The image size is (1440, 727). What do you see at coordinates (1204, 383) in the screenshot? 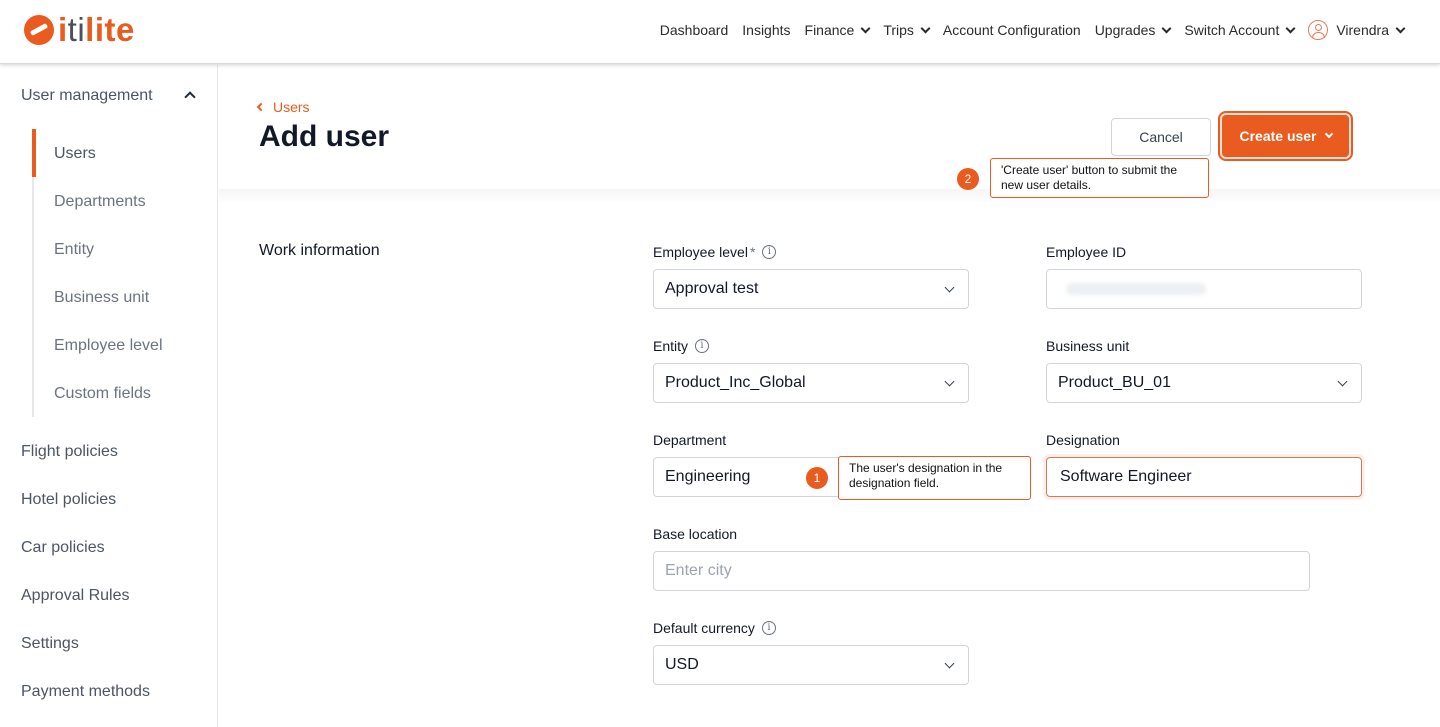
I see `business-unit-select: Product_BU_01` at bounding box center [1204, 383].